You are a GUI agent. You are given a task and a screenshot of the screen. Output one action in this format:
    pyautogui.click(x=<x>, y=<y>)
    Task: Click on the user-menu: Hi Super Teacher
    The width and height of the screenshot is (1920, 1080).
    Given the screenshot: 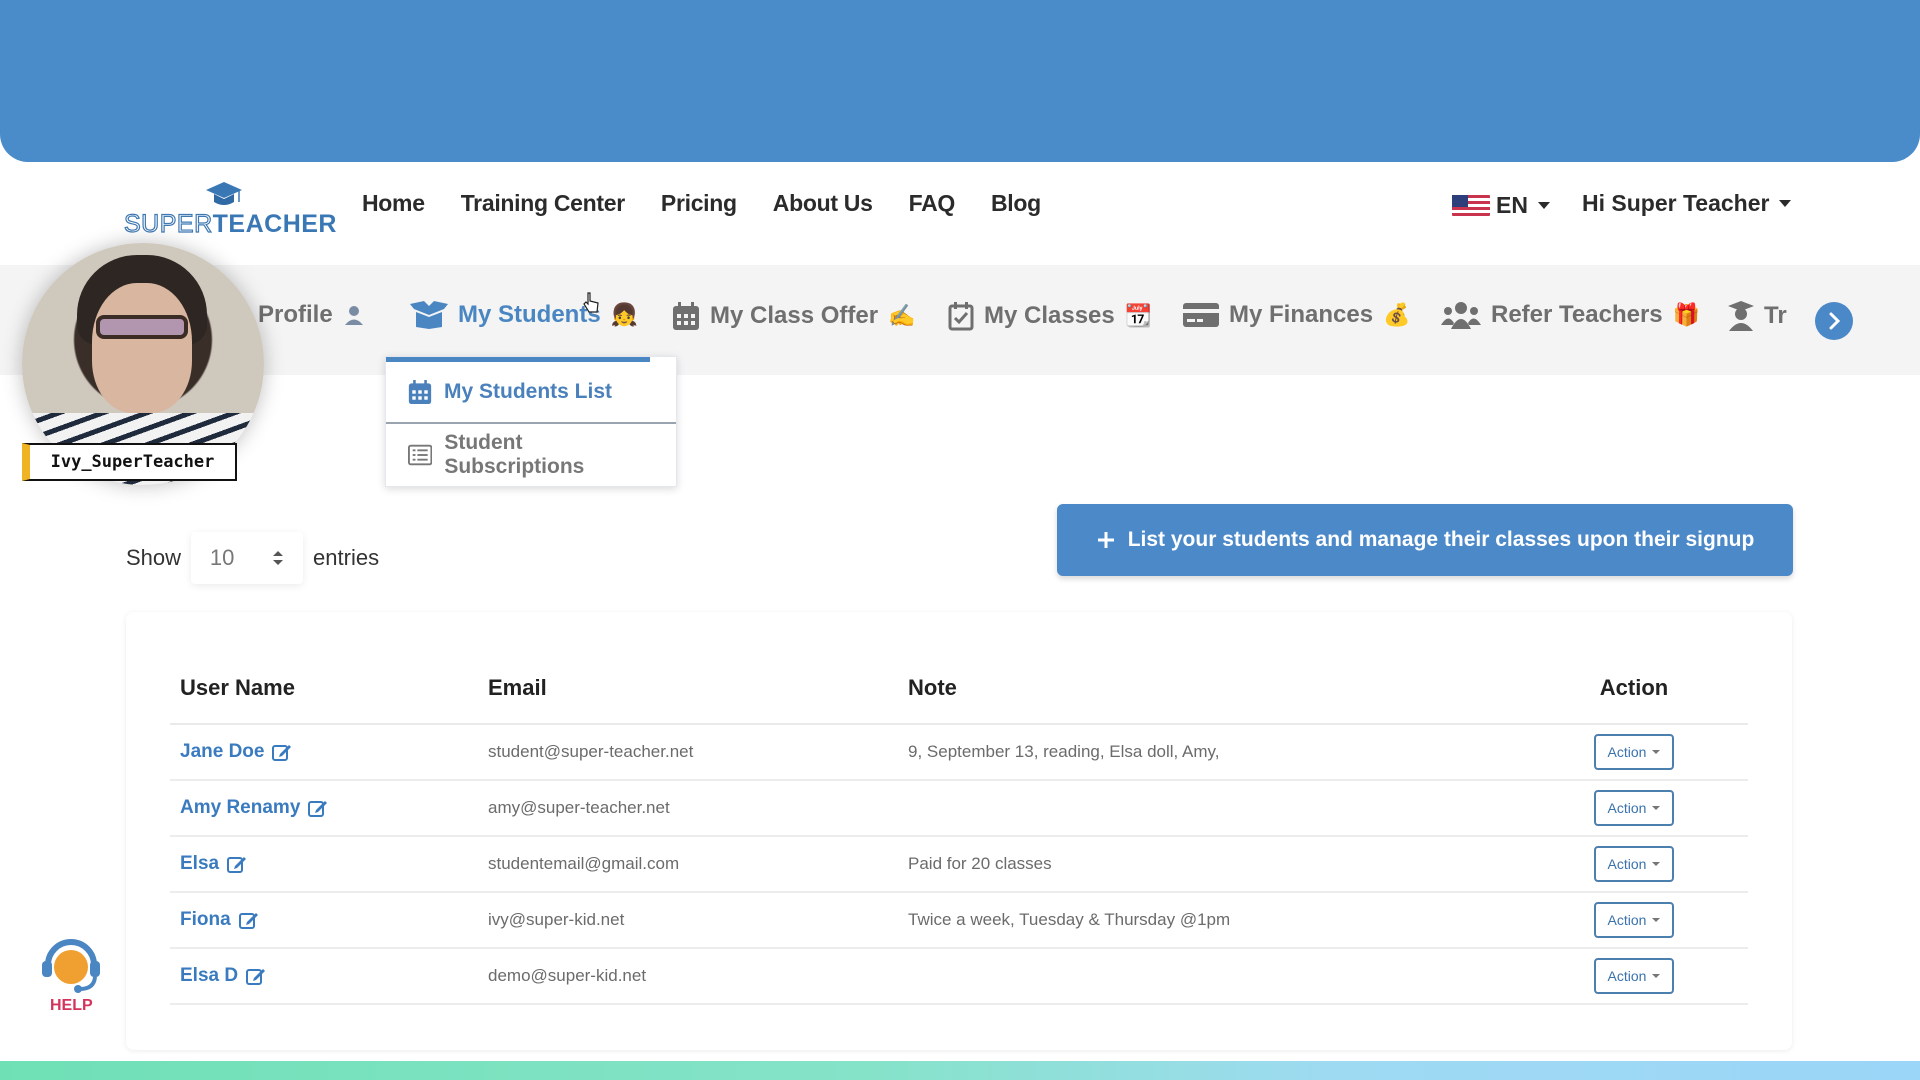 What is the action you would take?
    pyautogui.click(x=1687, y=203)
    